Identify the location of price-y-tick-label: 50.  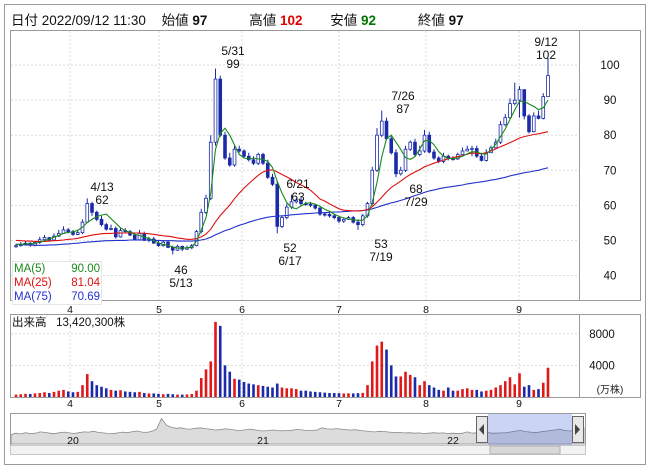
(610, 241).